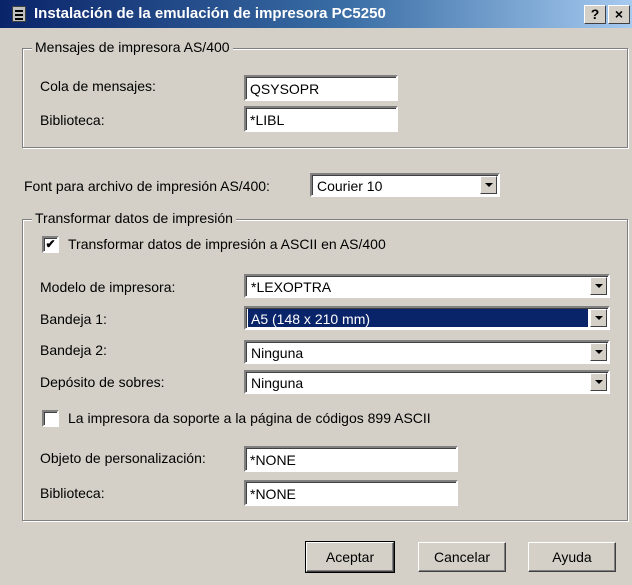 Image resolution: width=632 pixels, height=585 pixels. Describe the element at coordinates (98, 86) in the screenshot. I see `message-queue-label: Cola de mensajes:` at that location.